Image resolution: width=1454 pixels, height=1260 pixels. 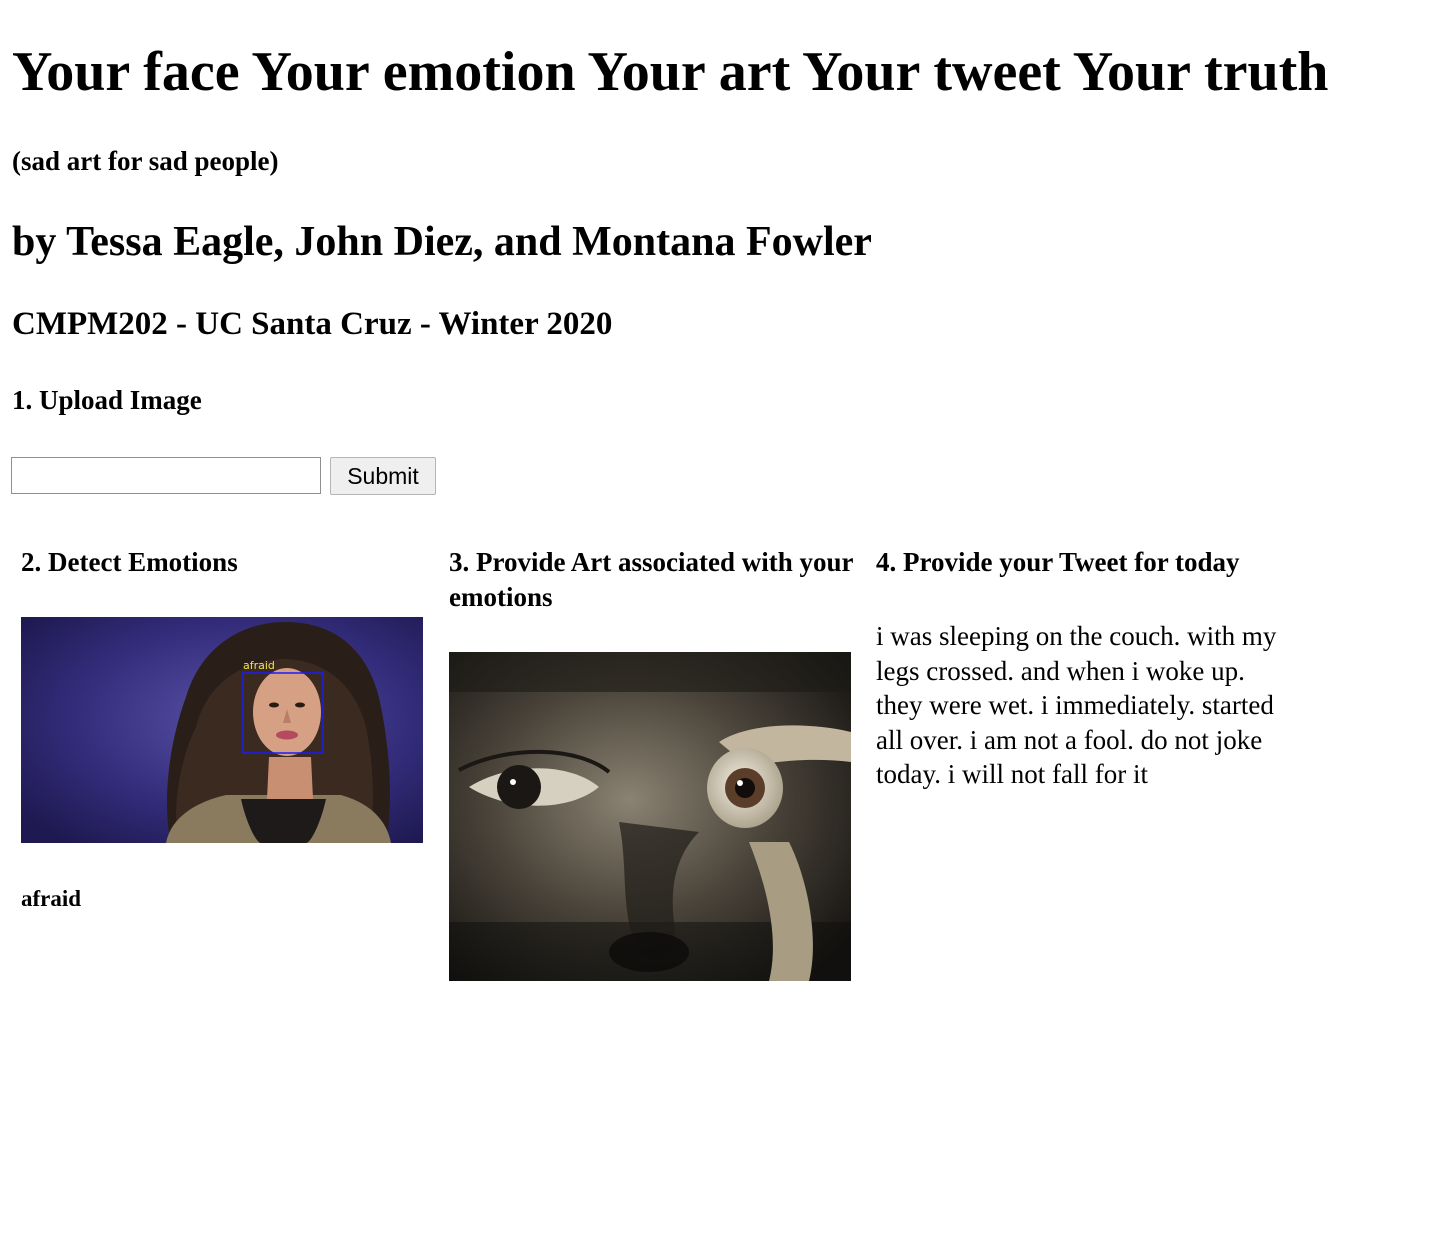 What do you see at coordinates (166, 475) in the screenshot?
I see `image-url-input` at bounding box center [166, 475].